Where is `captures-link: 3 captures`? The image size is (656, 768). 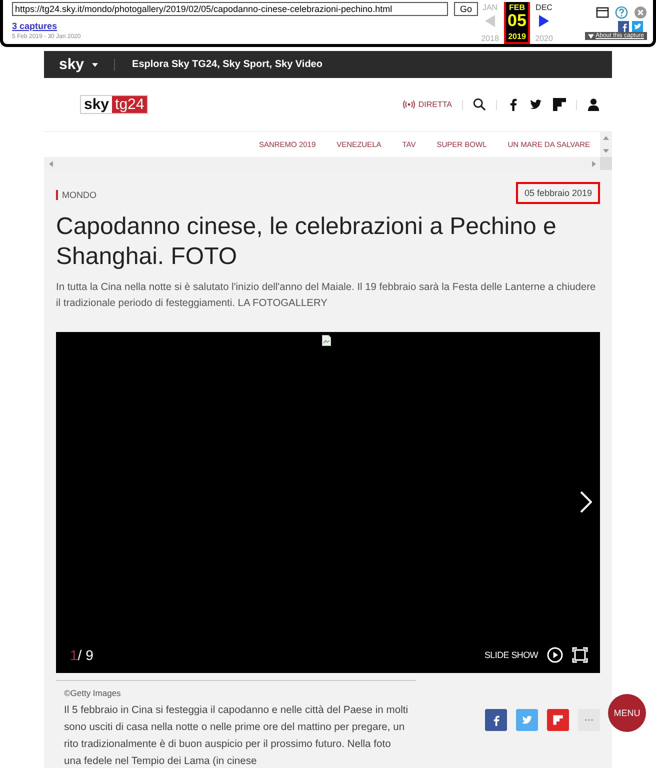 captures-link: 3 captures is located at coordinates (245, 26).